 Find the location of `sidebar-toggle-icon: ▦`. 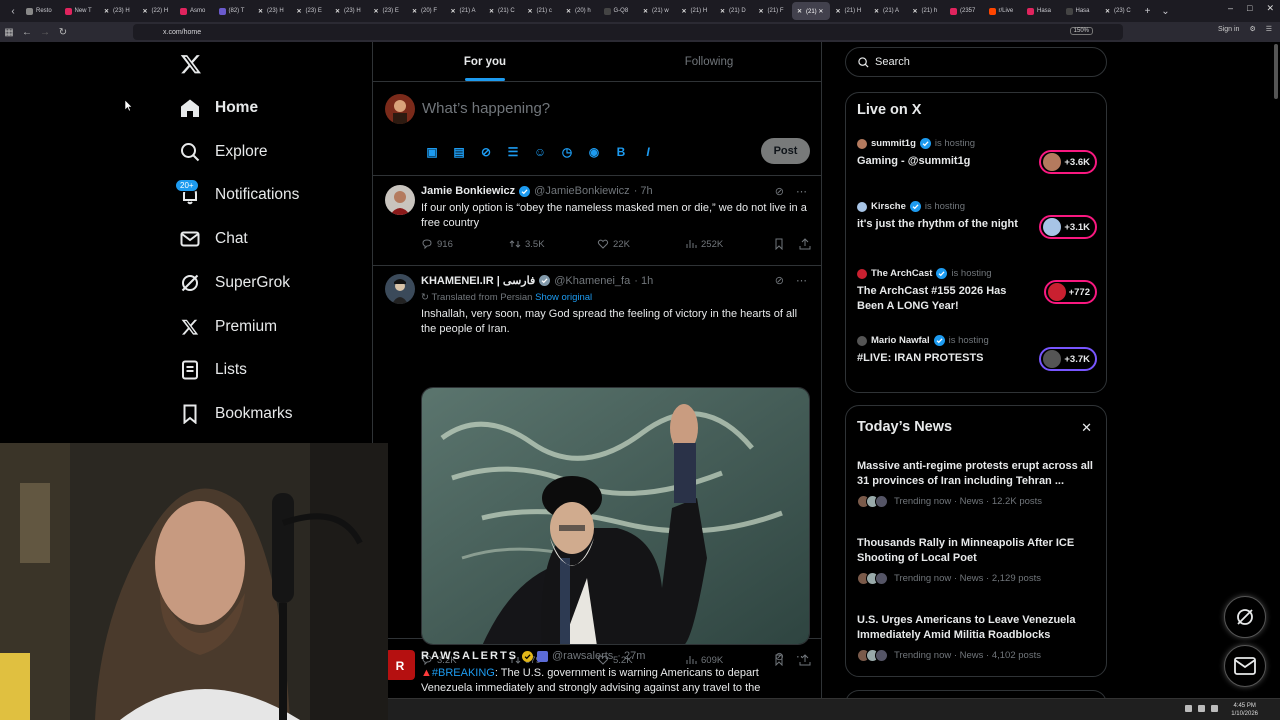

sidebar-toggle-icon: ▦ is located at coordinates (9, 32).